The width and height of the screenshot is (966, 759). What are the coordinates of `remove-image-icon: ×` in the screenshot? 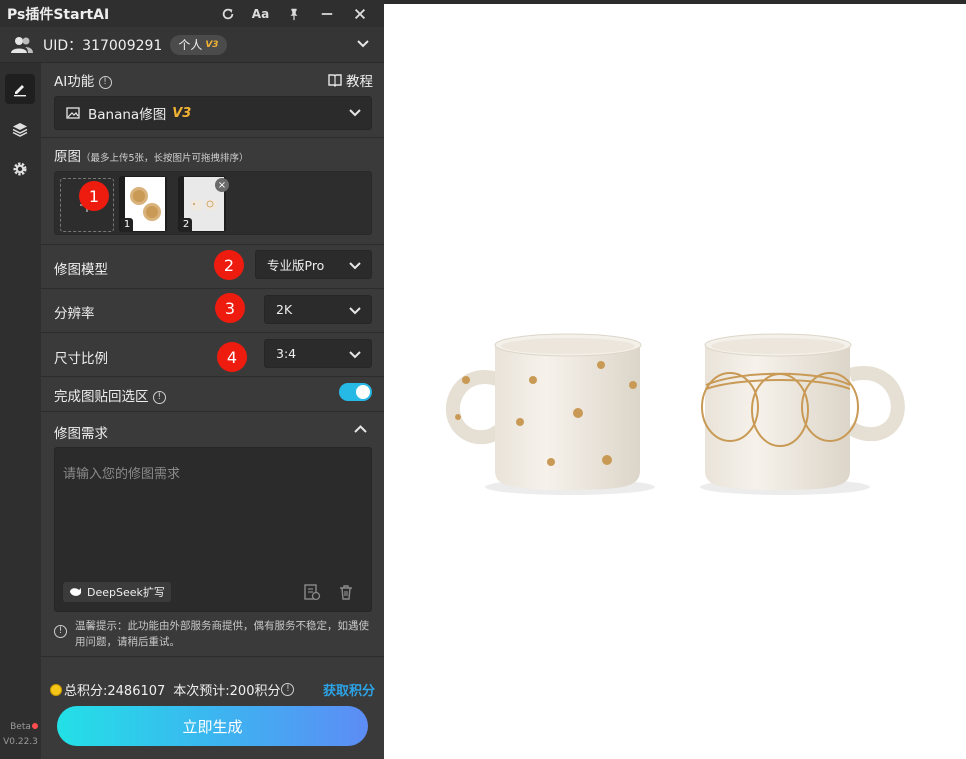 It's located at (222, 185).